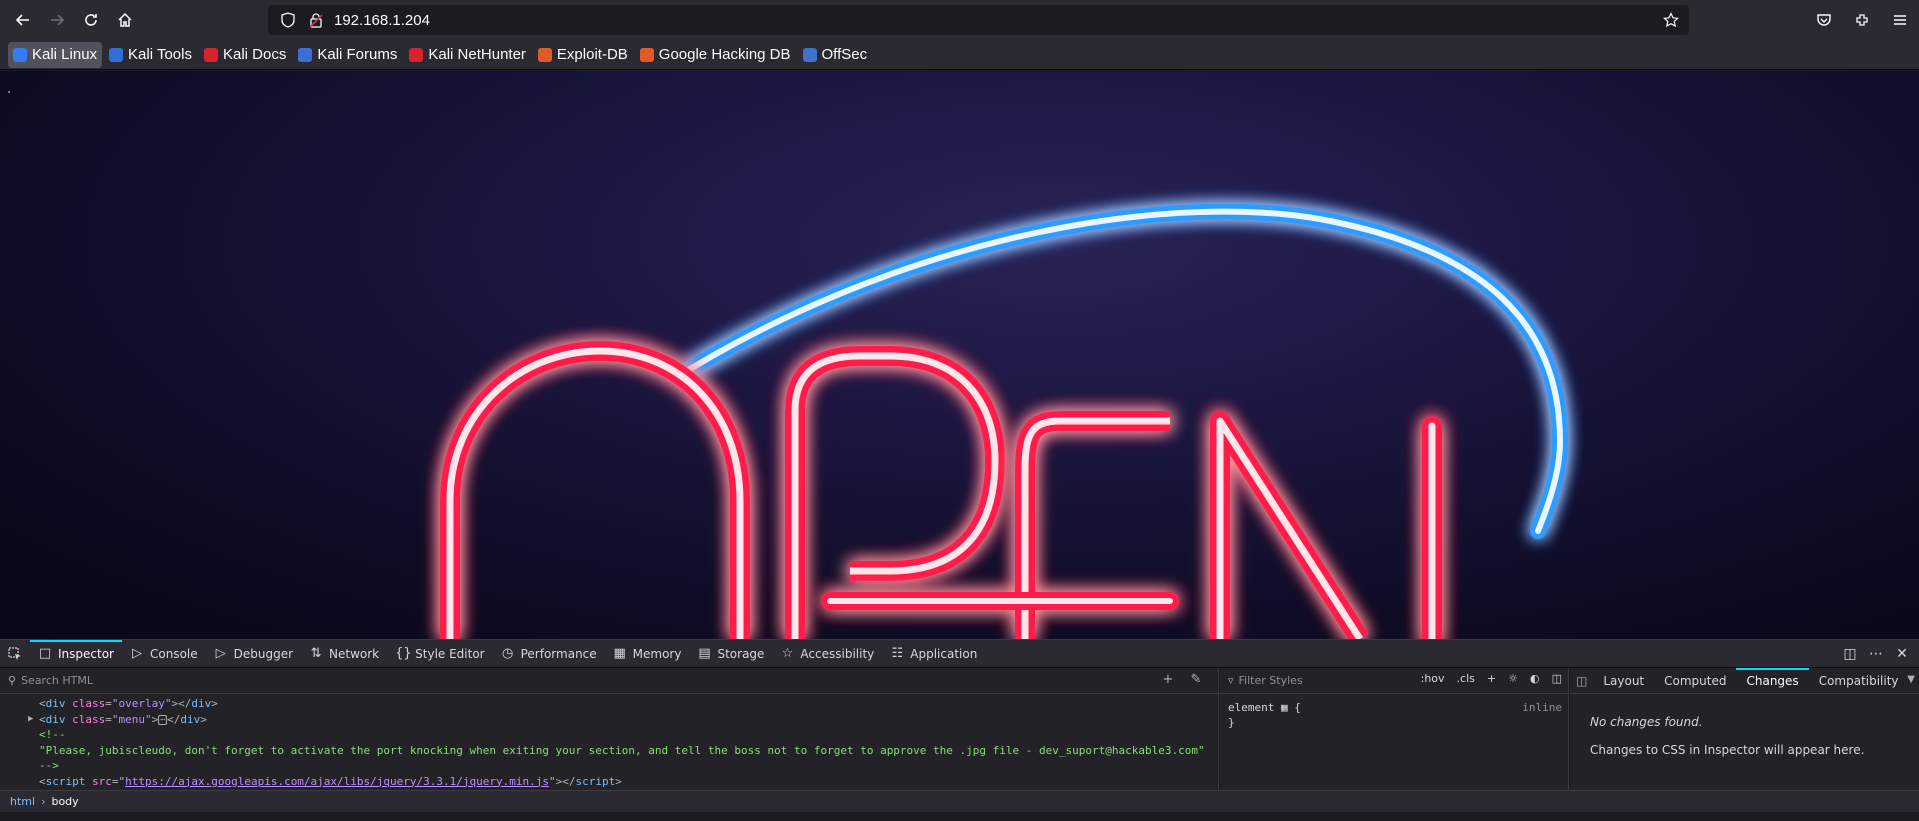 The width and height of the screenshot is (1919, 821). Describe the element at coordinates (1394, 681) in the screenshot. I see `filter-styles-bar: ▿ Filter Styles :hov .cls + ☼ ◐ ◫` at that location.